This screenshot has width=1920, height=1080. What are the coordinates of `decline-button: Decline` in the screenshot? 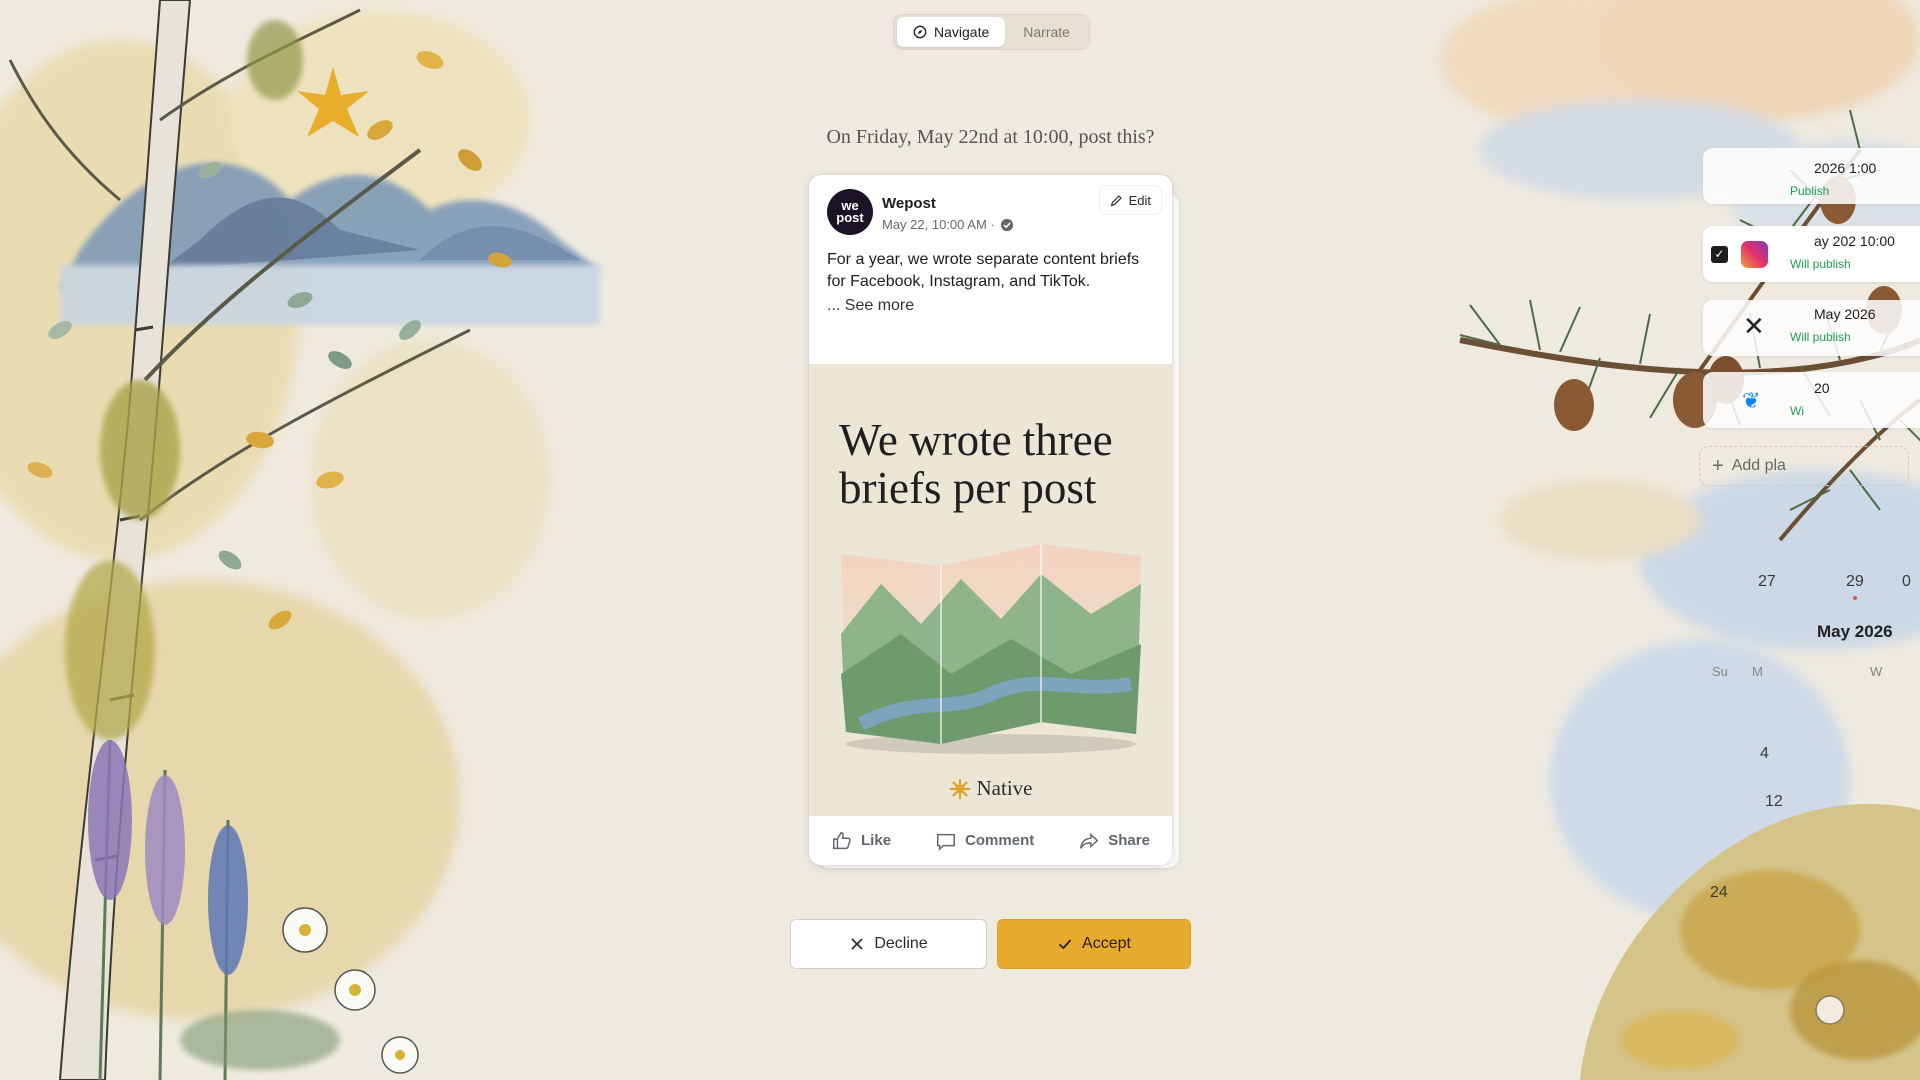 It's located at (888, 944).